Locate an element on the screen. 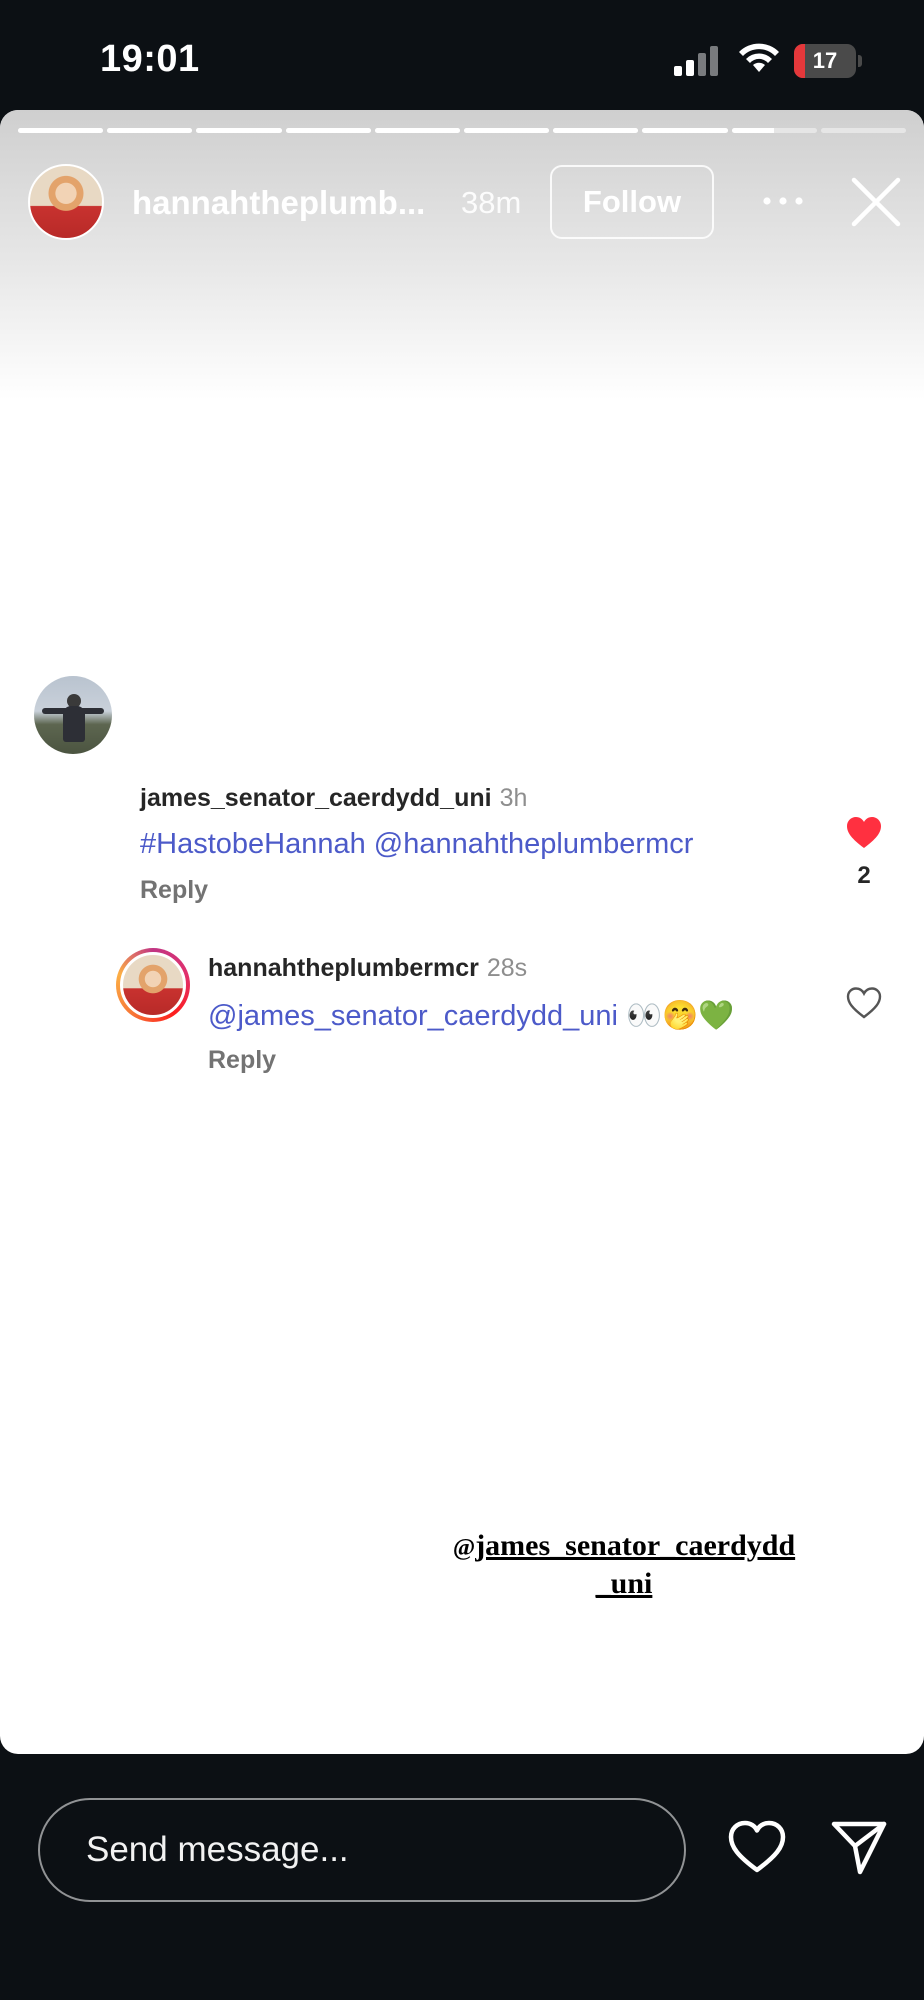  comment-username: james_senator_caerdydd_uni 3h is located at coordinates (333, 798).